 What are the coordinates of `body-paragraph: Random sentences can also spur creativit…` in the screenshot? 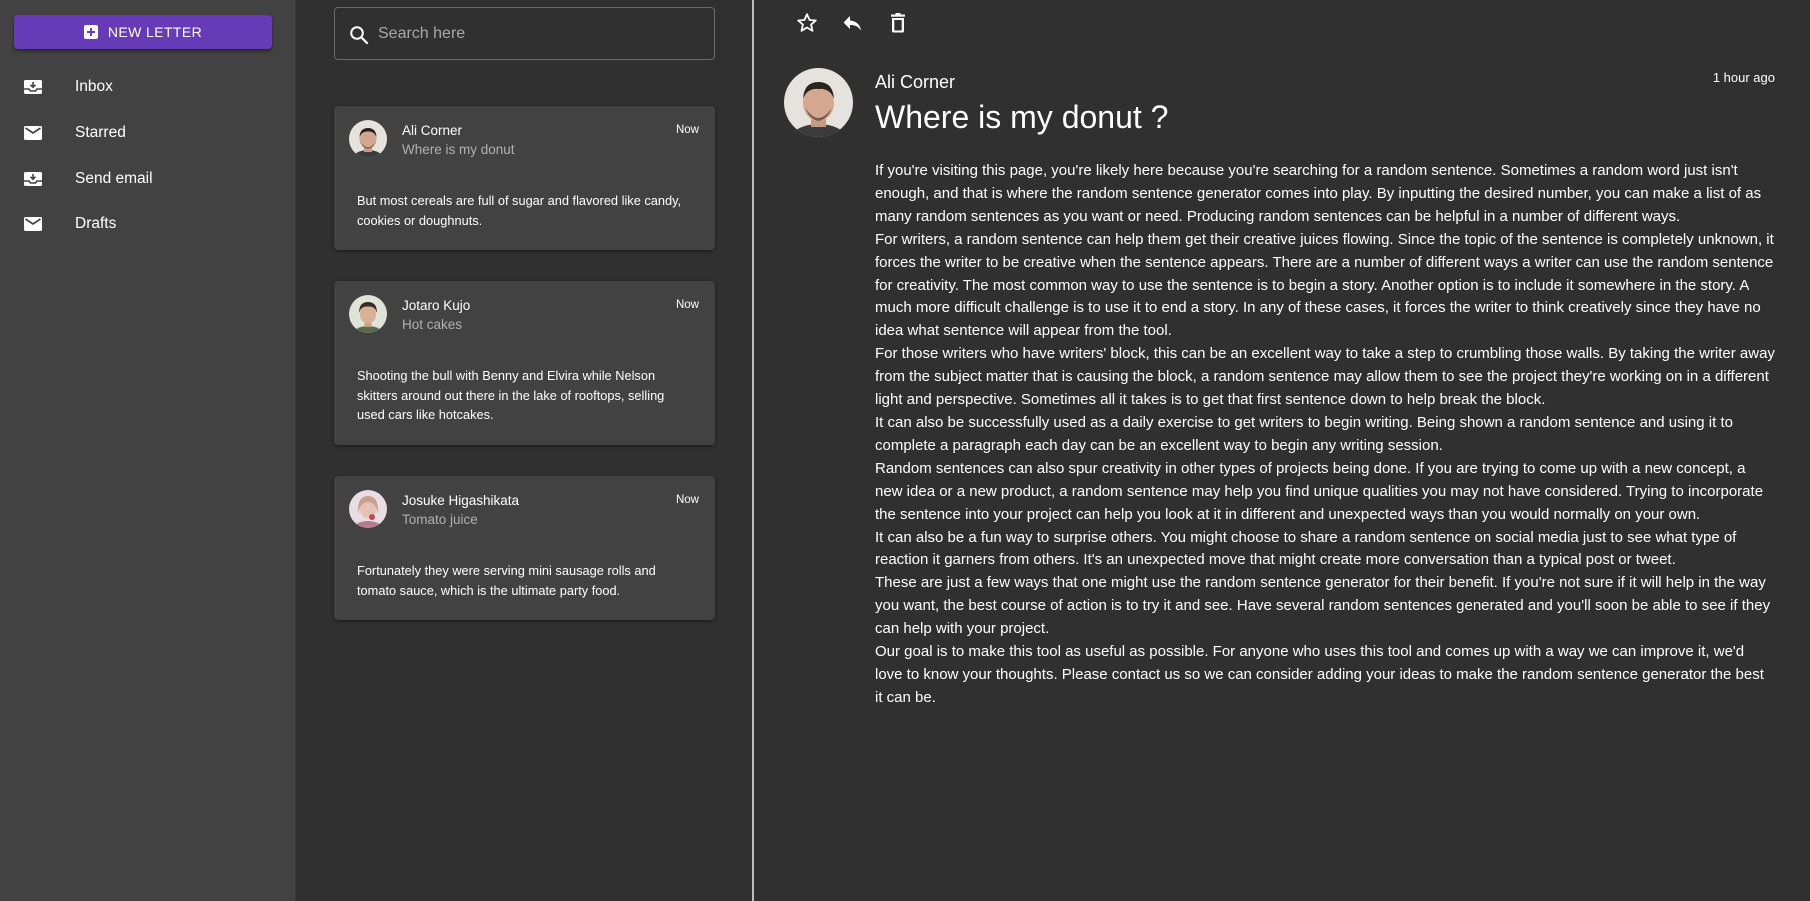 It's located at (1319, 491).